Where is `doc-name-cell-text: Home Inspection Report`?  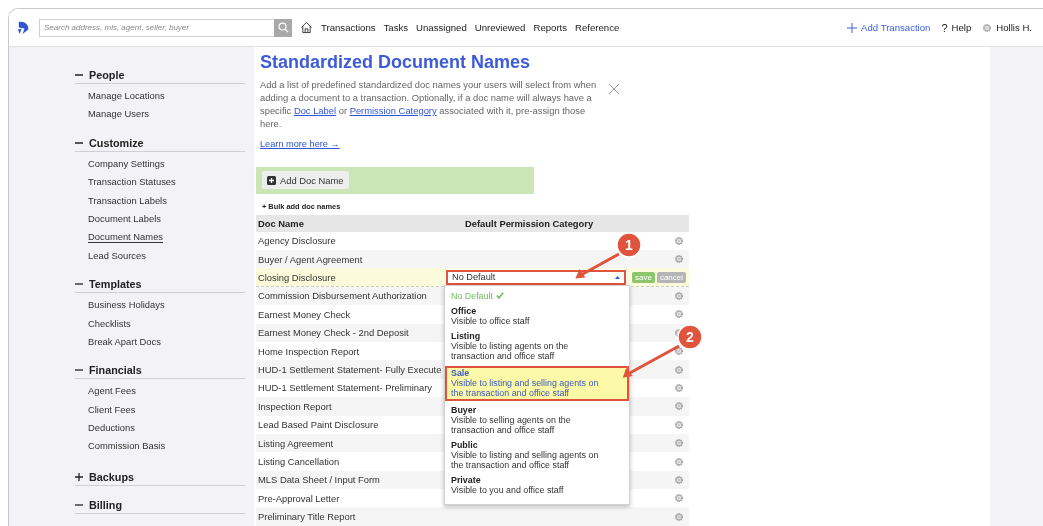 doc-name-cell-text: Home Inspection Report is located at coordinates (309, 351).